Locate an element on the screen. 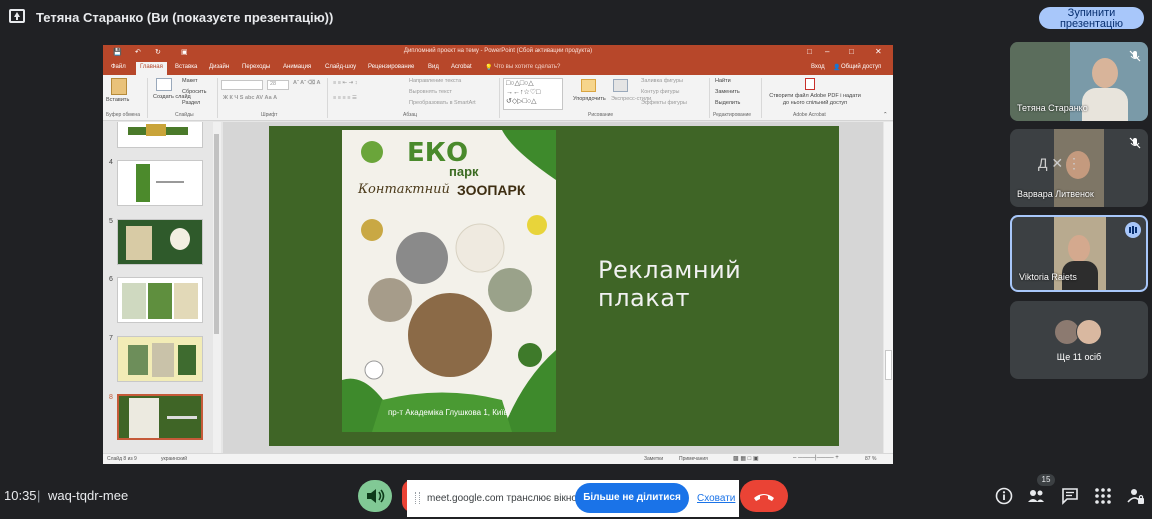  slide-thumbnail-8-selected is located at coordinates (160, 417).